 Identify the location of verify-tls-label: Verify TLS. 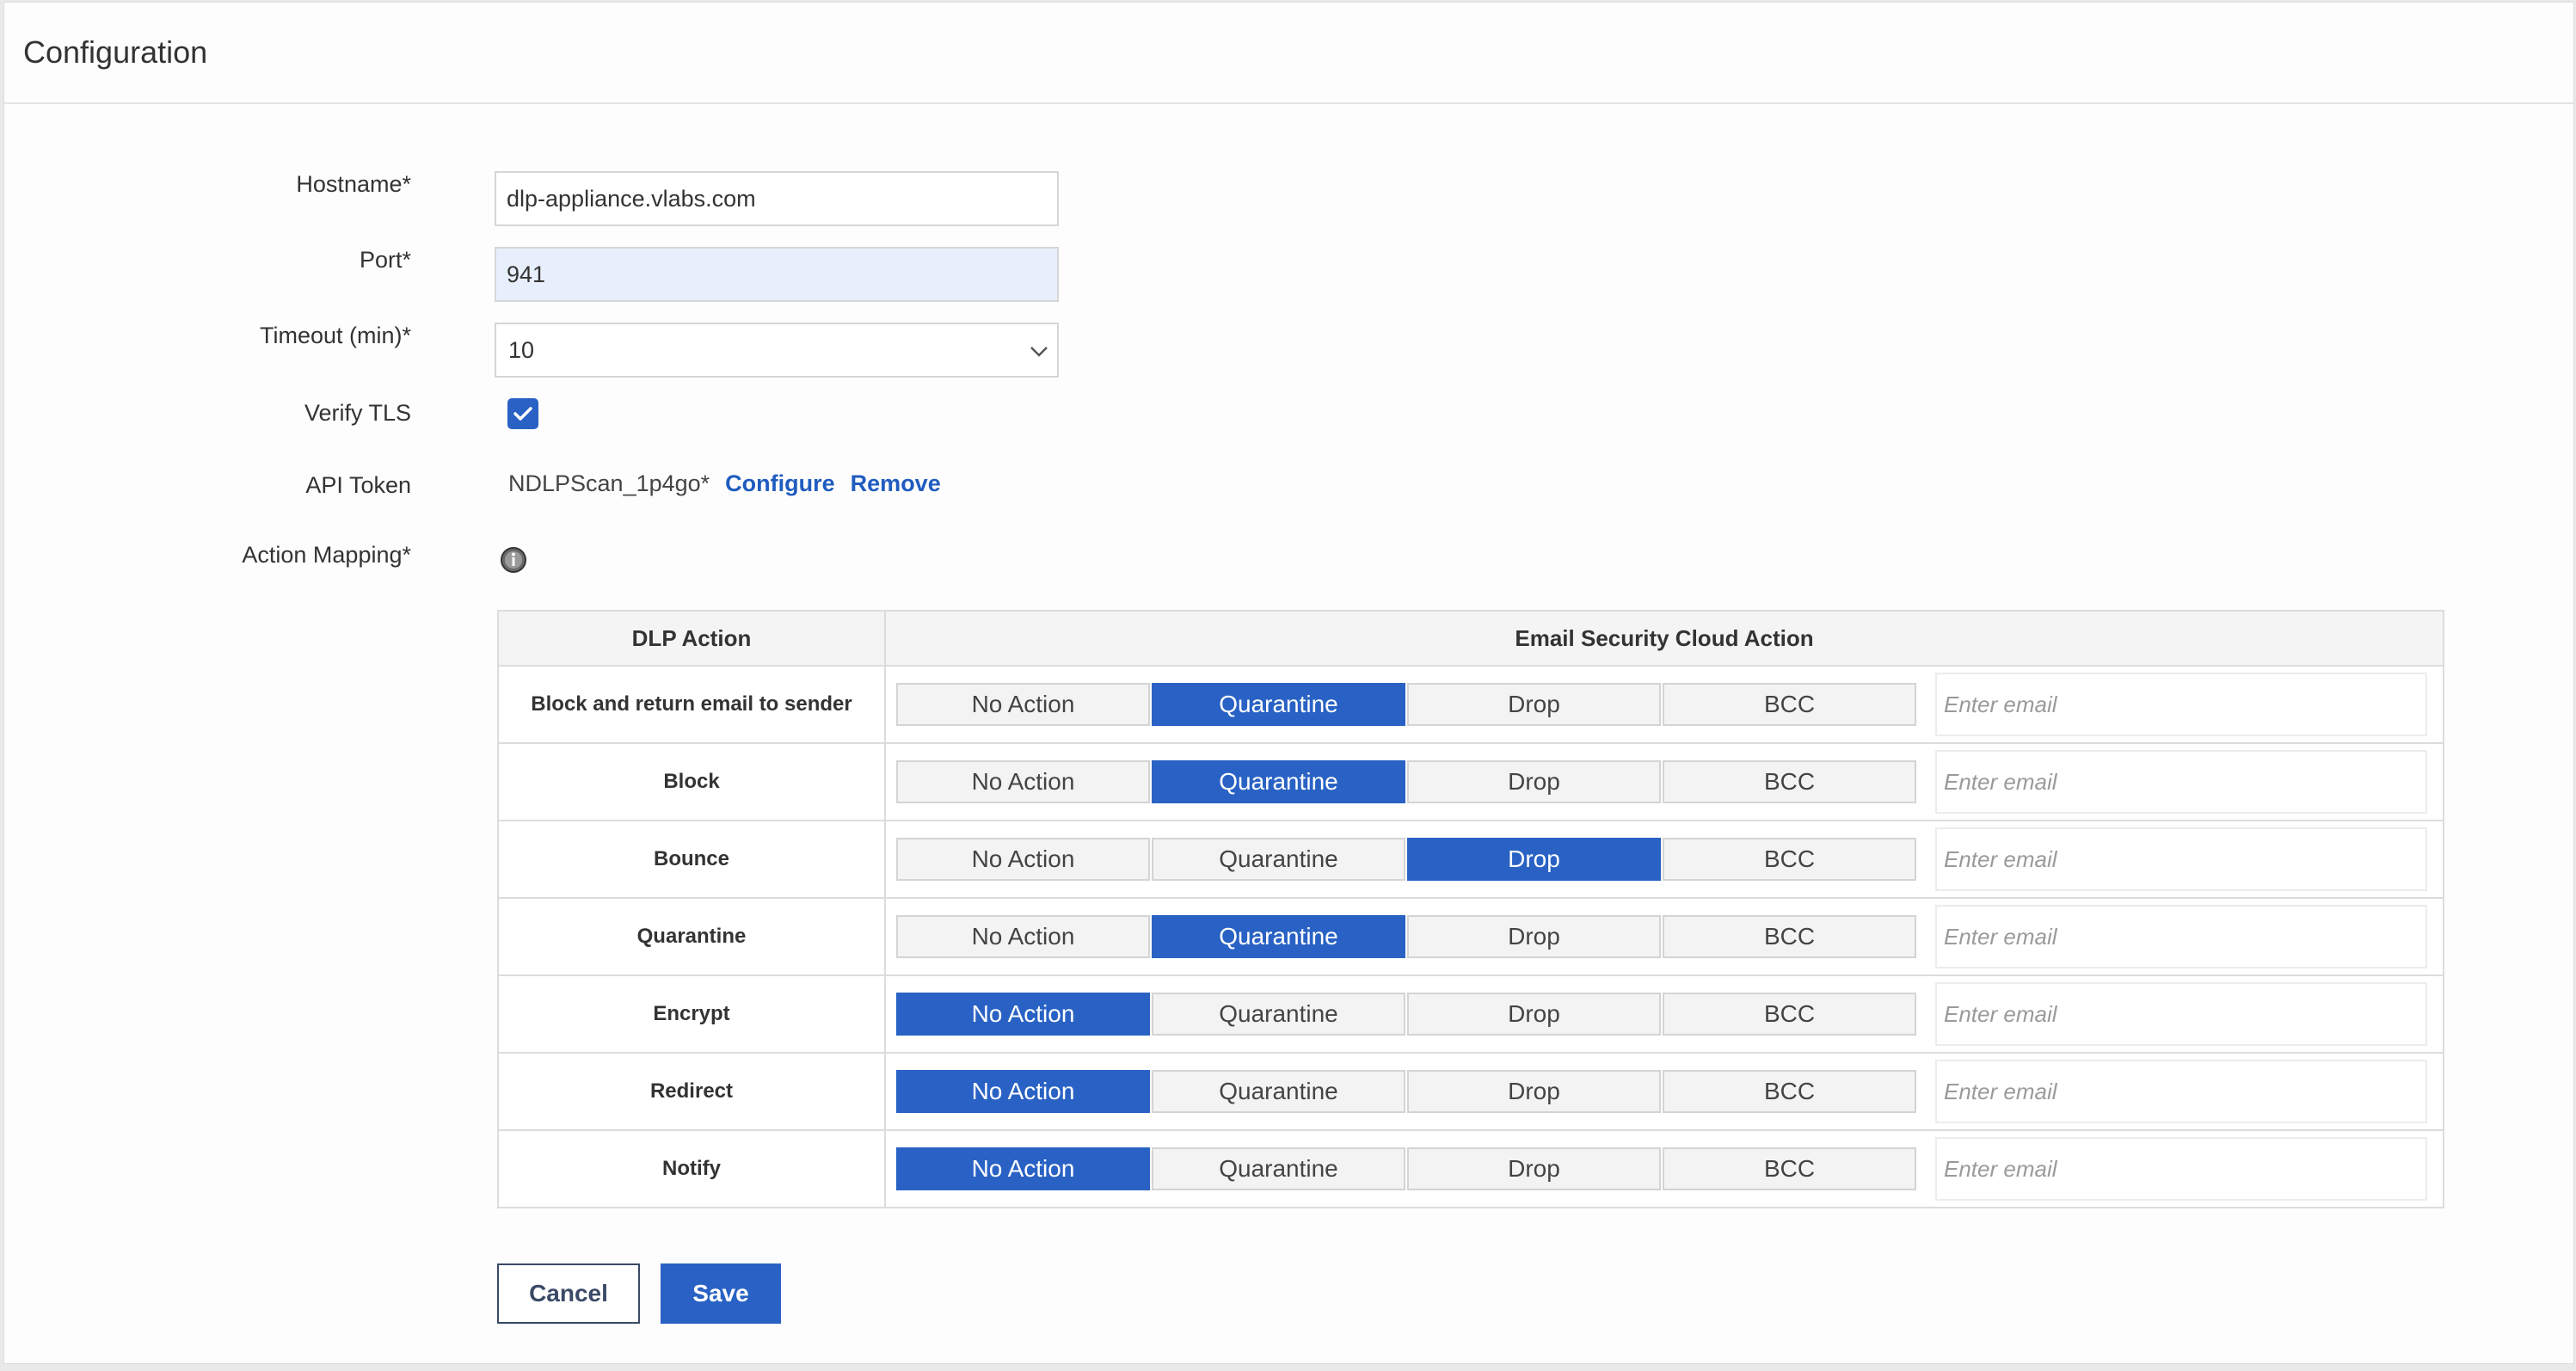
(357, 413).